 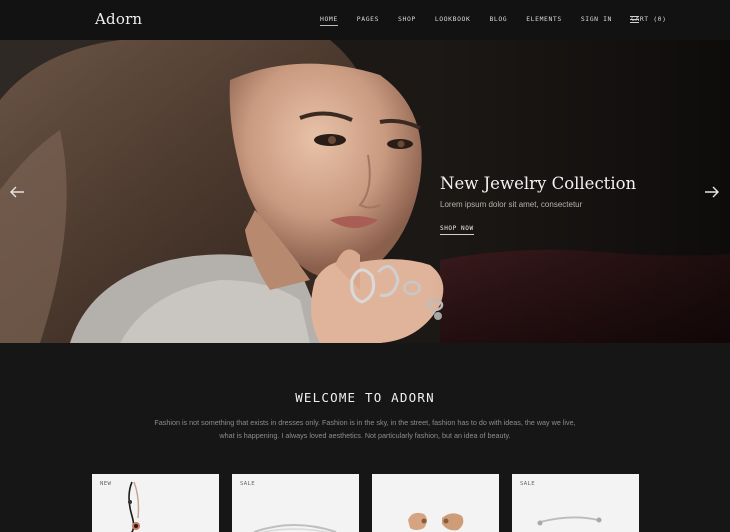 What do you see at coordinates (596, 20) in the screenshot?
I see `nav-sign-in: SIGN IN` at bounding box center [596, 20].